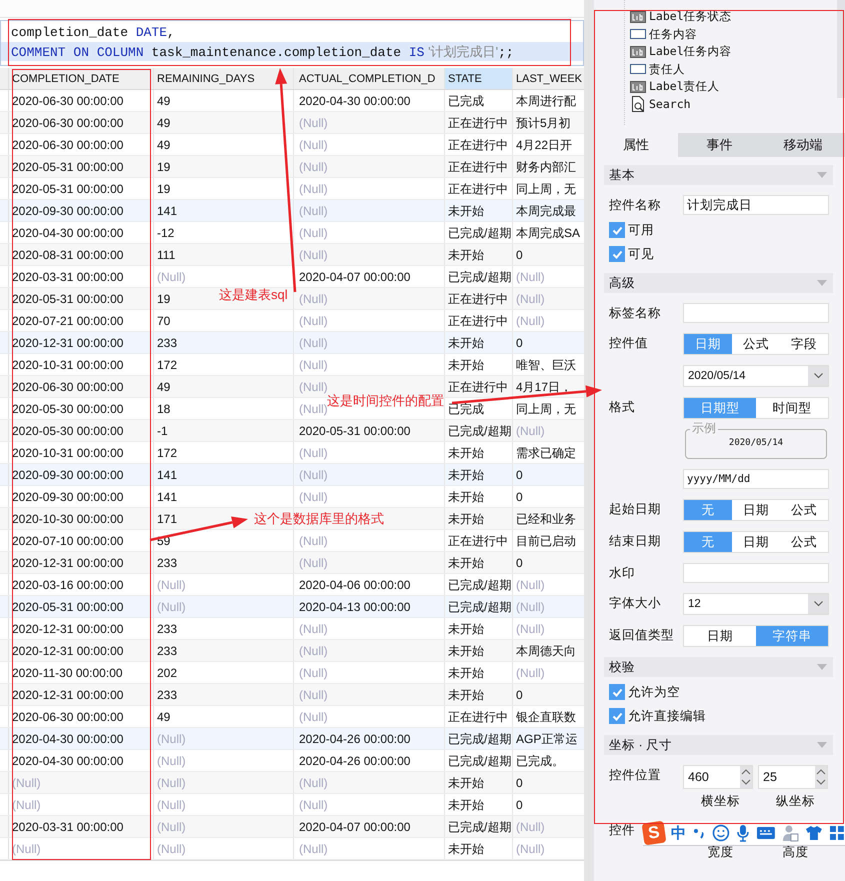 The width and height of the screenshot is (845, 881). What do you see at coordinates (803, 145) in the screenshot?
I see `tab: 移动端` at bounding box center [803, 145].